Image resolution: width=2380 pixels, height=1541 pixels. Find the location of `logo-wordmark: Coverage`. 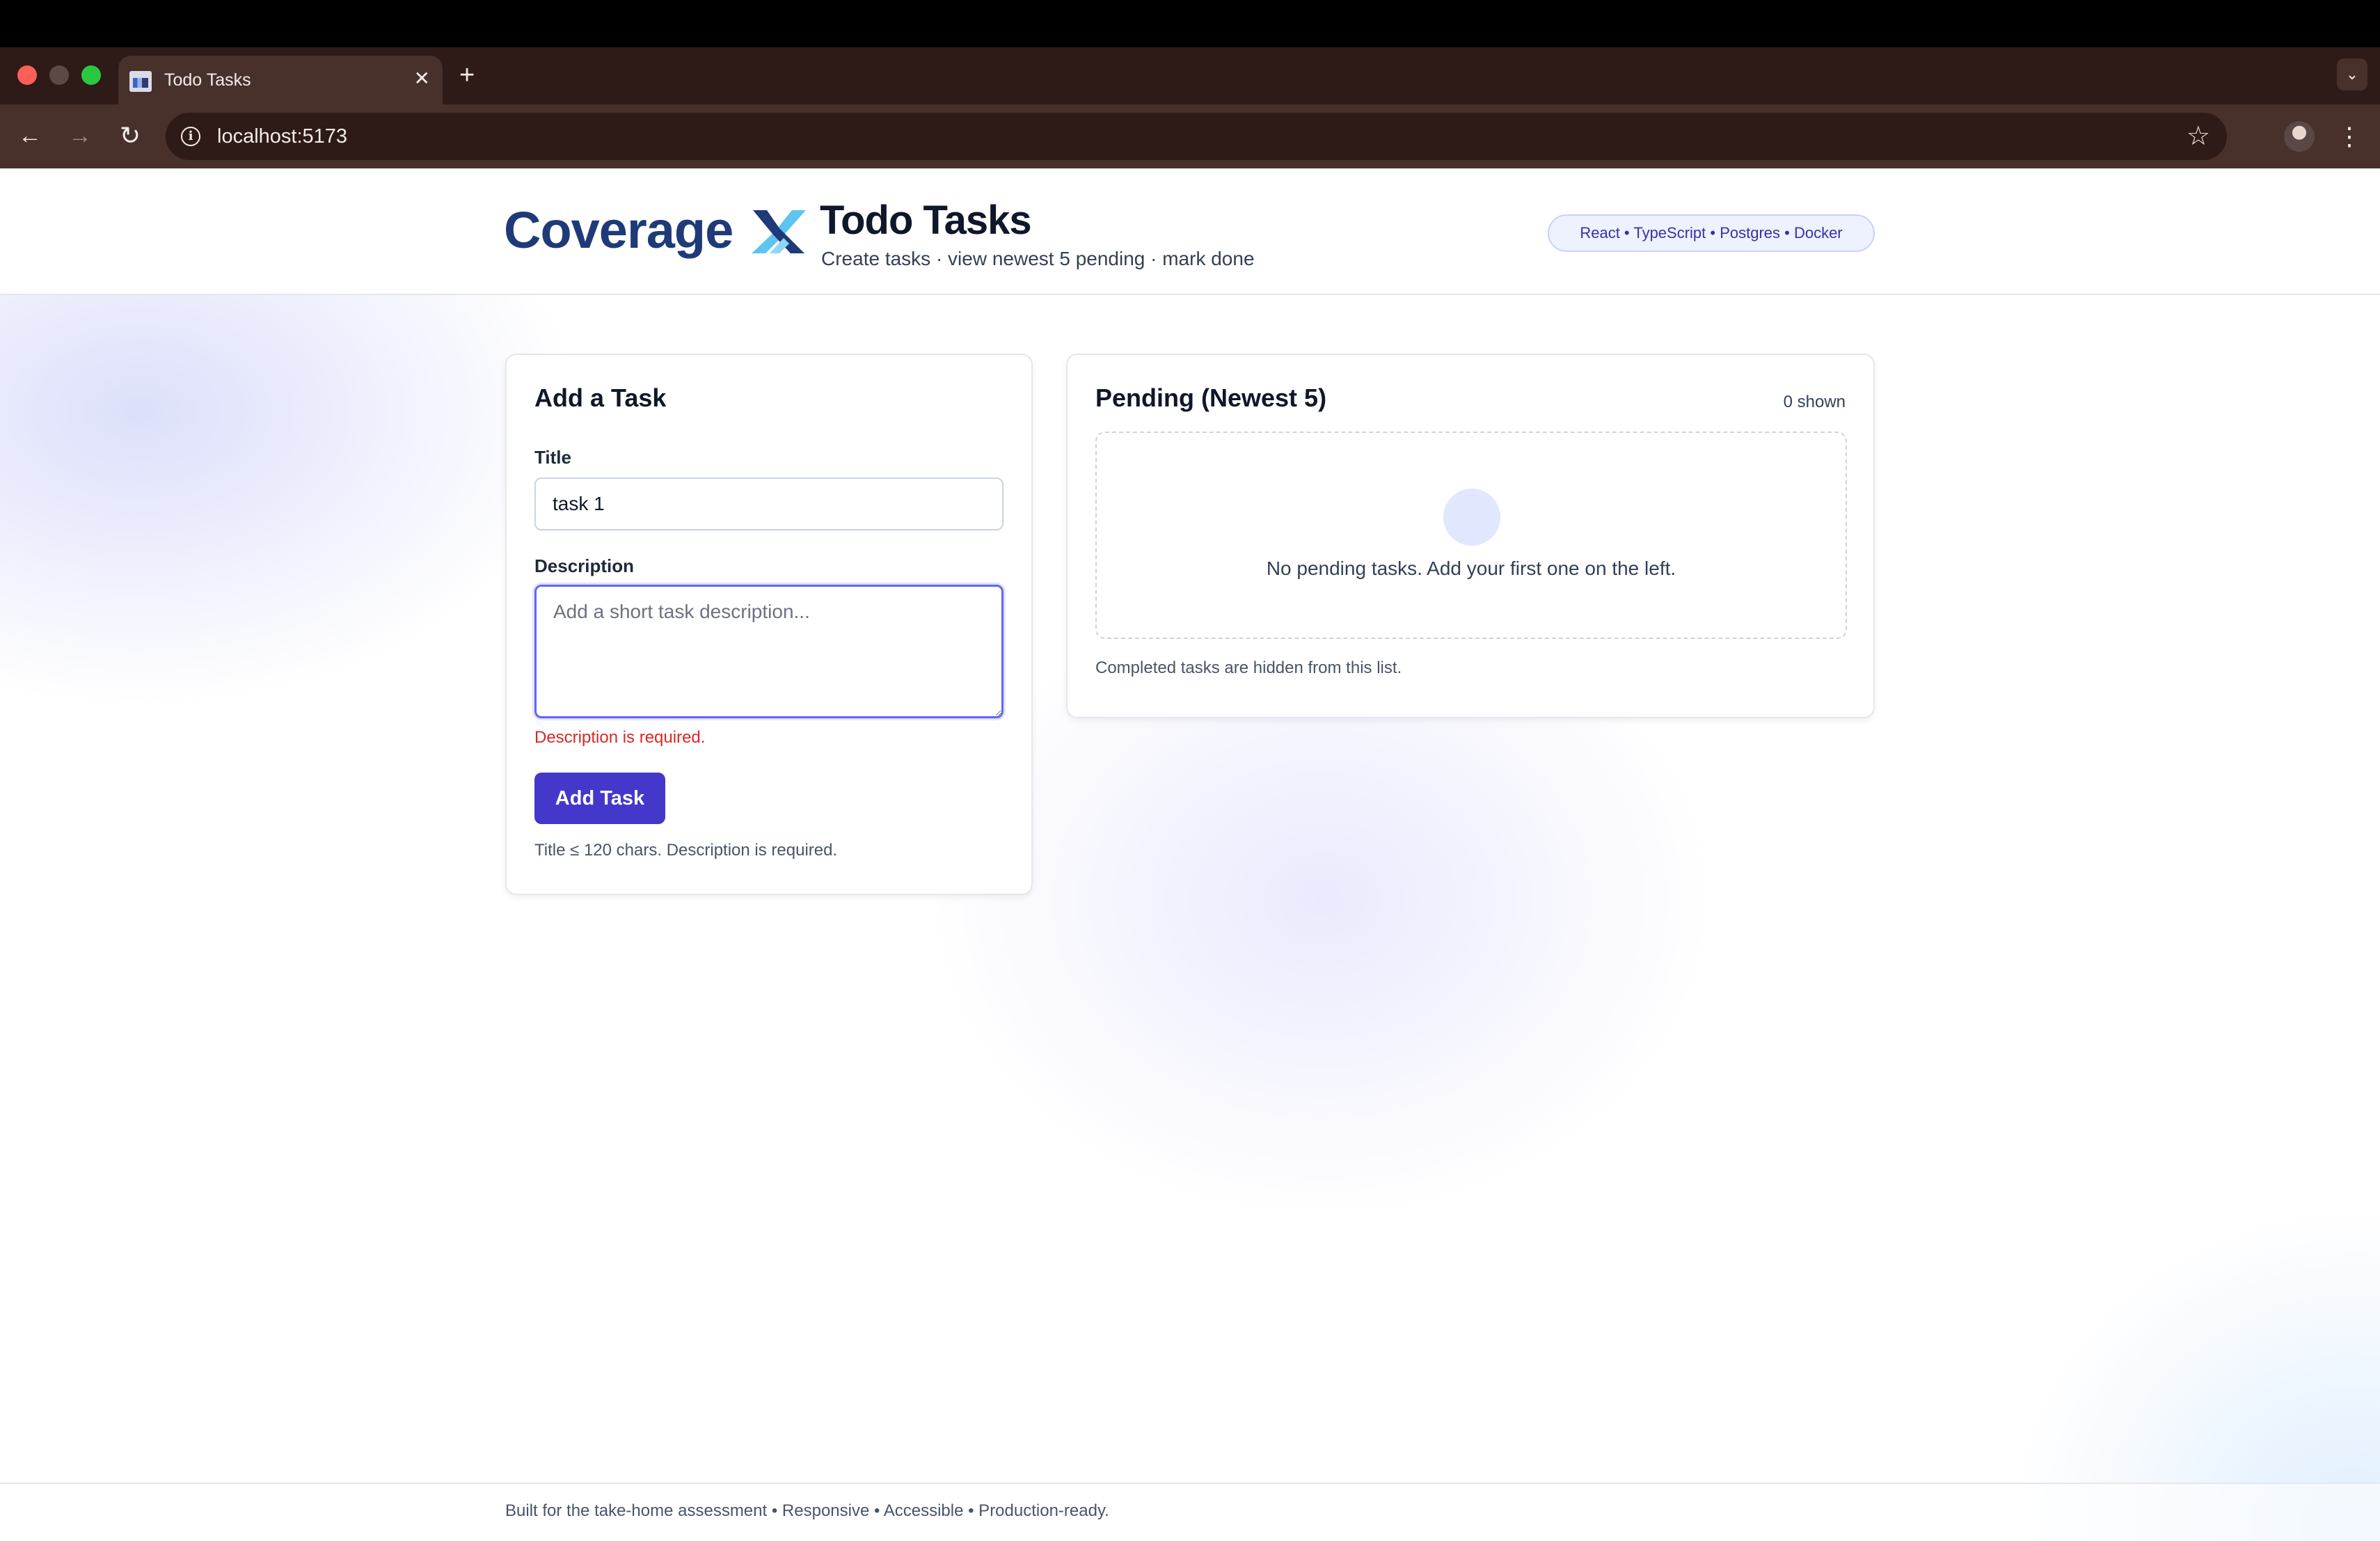

logo-wordmark: Coverage is located at coordinates (618, 230).